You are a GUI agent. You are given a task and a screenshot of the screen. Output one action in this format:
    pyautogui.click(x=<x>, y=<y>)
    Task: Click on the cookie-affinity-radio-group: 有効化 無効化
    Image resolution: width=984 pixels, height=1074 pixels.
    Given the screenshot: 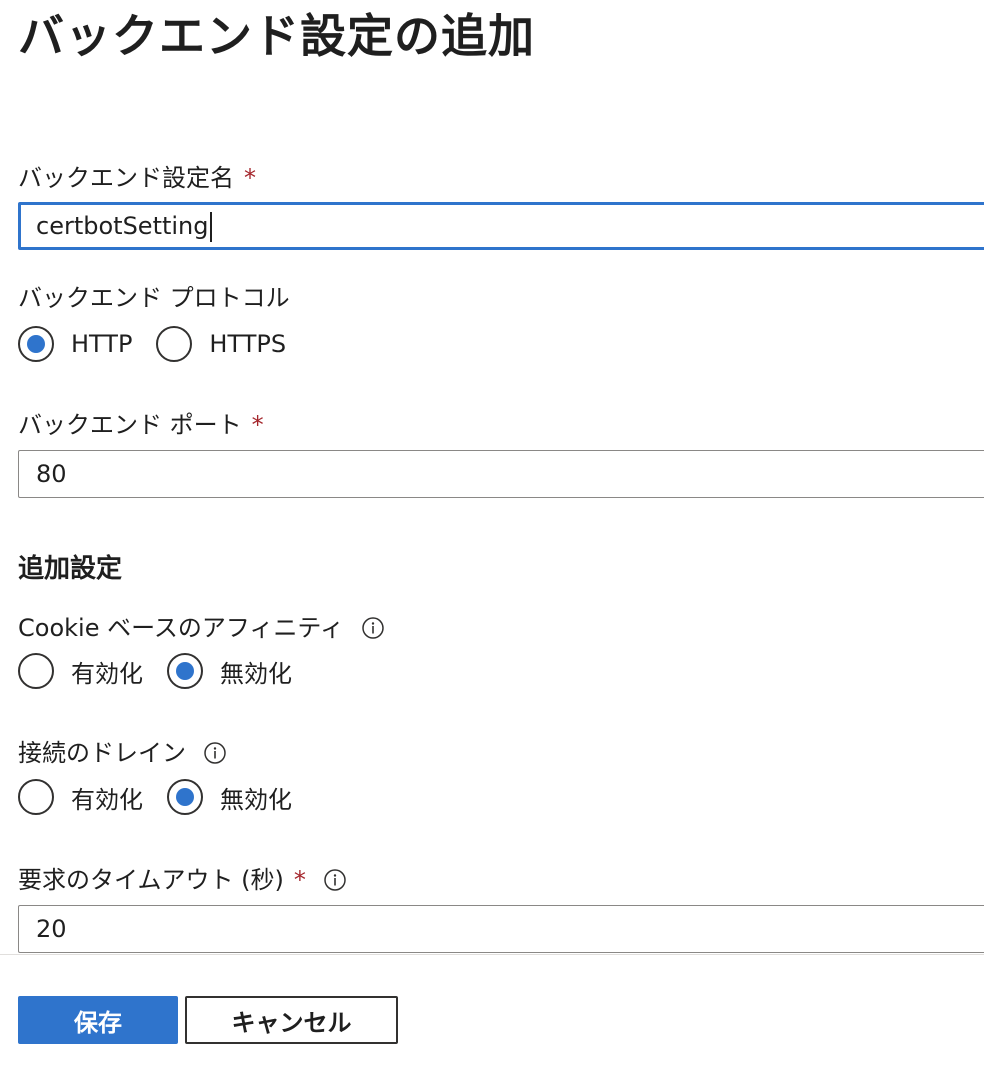 What is the action you would take?
    pyautogui.click(x=164, y=671)
    